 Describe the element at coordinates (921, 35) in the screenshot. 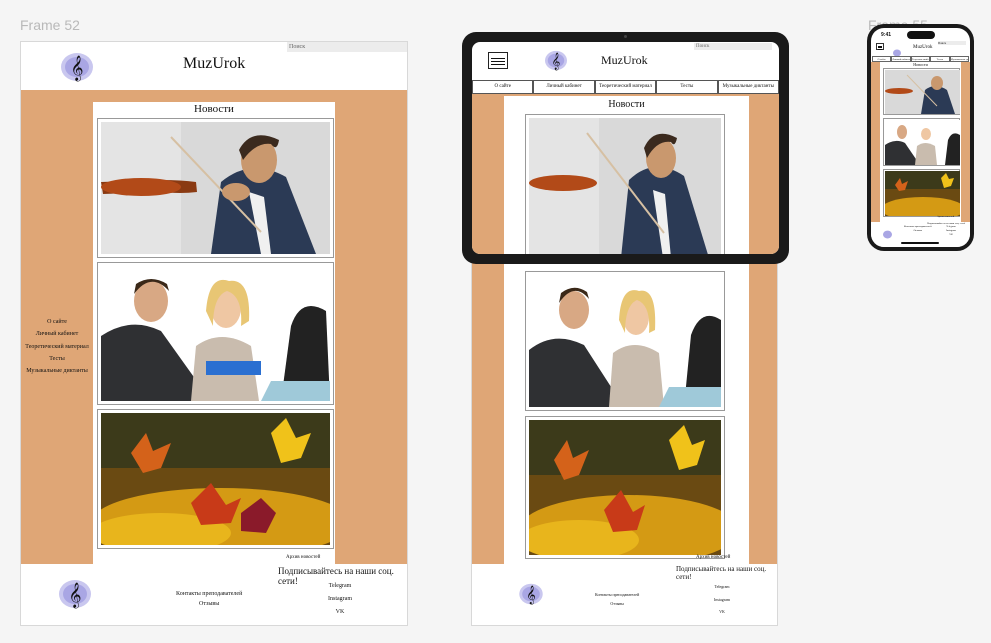

I see `dynamic-island` at that location.